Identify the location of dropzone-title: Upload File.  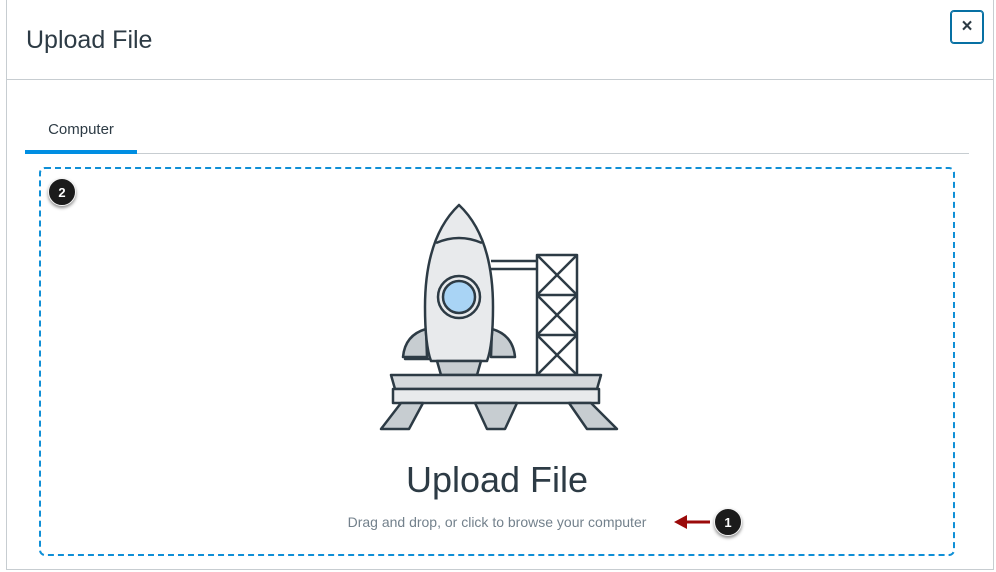
(497, 479).